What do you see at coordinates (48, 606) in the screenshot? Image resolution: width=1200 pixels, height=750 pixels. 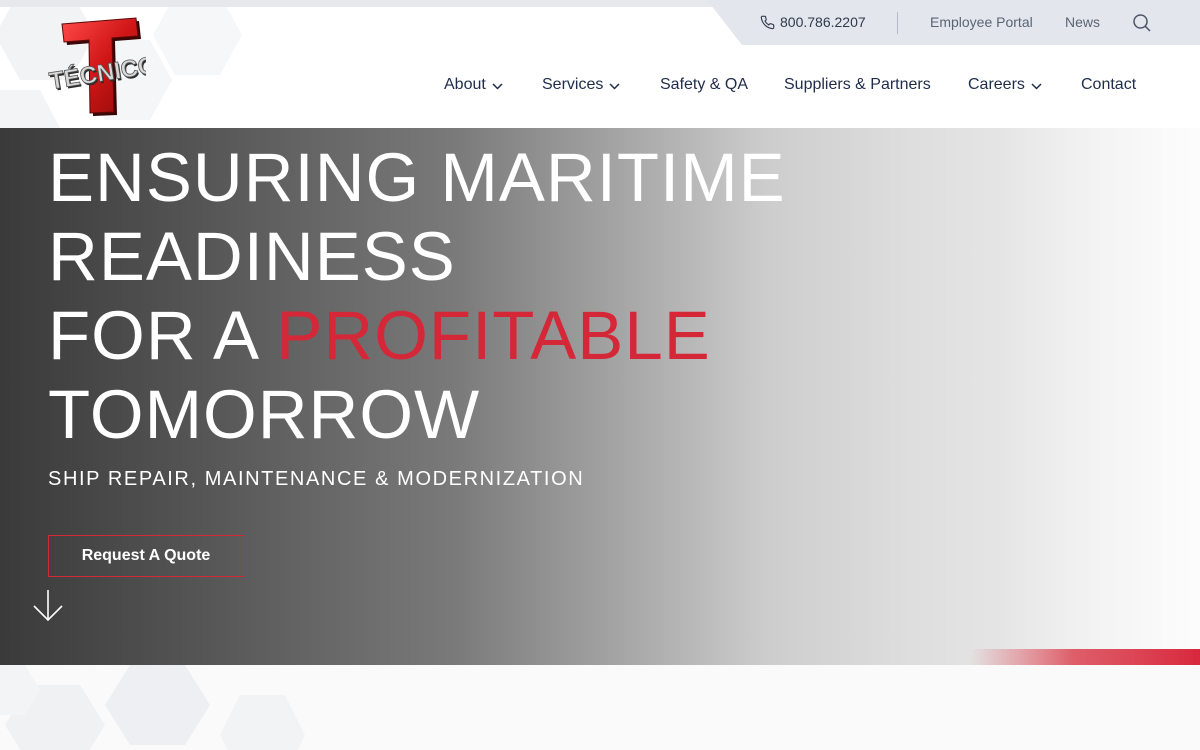 I see `scroll-down-arrow-icon` at bounding box center [48, 606].